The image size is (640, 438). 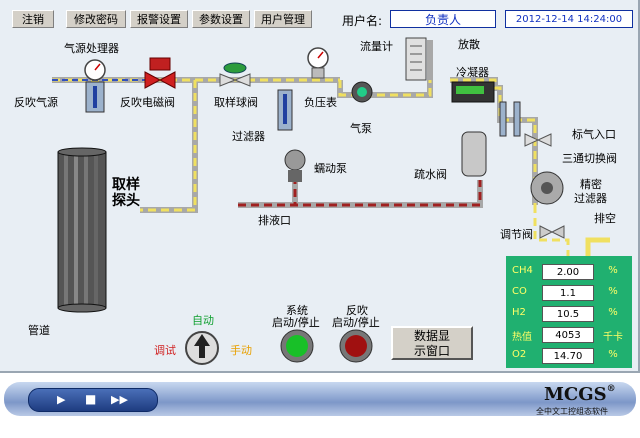 I want to click on std-gas-inlet-label: 标气入口, so click(x=594, y=134).